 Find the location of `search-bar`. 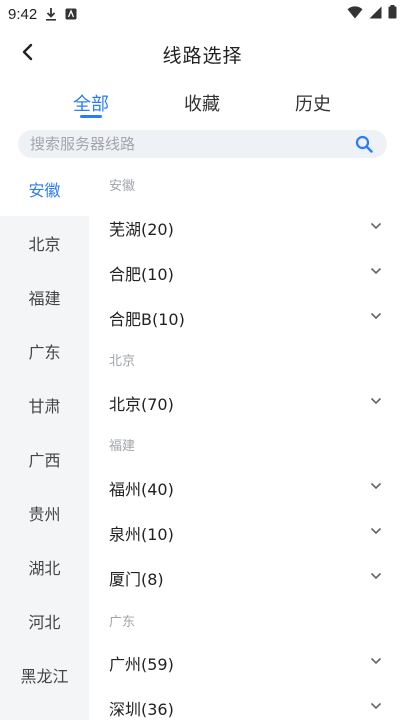

search-bar is located at coordinates (202, 144).